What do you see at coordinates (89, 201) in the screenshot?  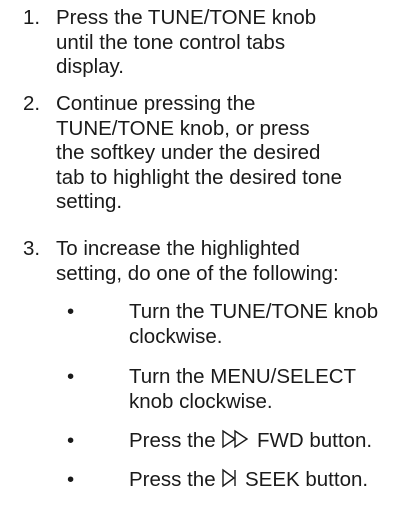 I see `step-line: setting.` at bounding box center [89, 201].